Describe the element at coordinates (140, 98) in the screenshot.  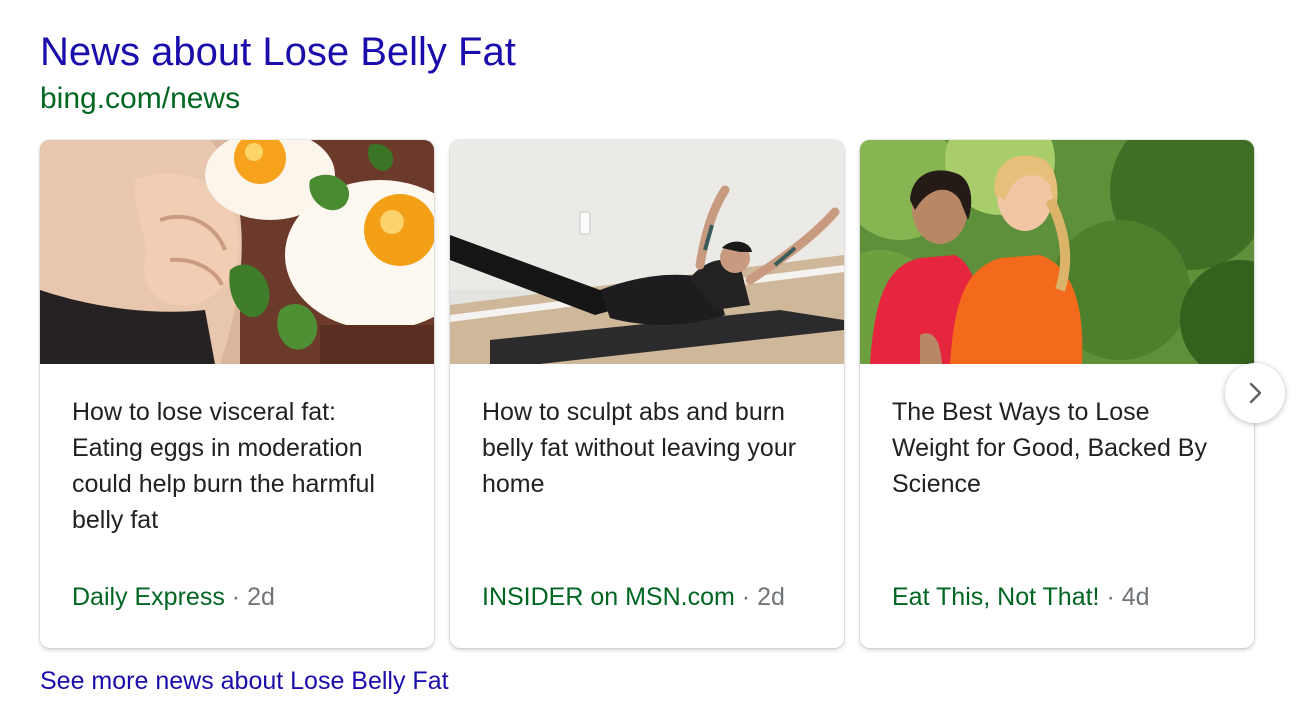
I see `source-url: bing.com/news` at that location.